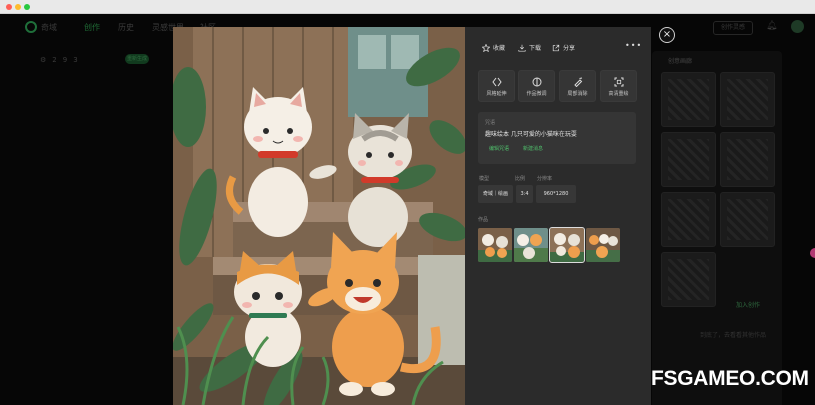  I want to click on regenerate-button: 重新生成, so click(137, 59).